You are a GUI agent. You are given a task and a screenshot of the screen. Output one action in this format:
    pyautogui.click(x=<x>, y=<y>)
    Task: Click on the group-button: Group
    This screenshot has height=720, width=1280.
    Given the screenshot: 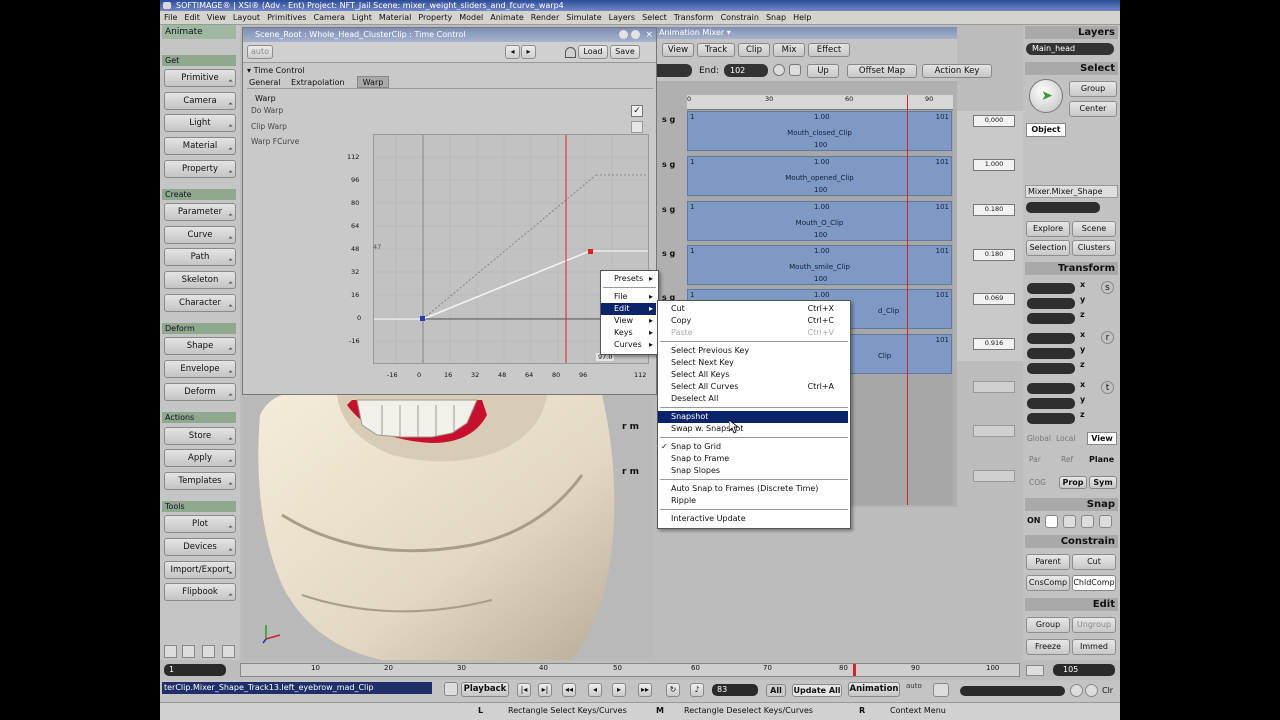 What is the action you would take?
    pyautogui.click(x=1048, y=625)
    